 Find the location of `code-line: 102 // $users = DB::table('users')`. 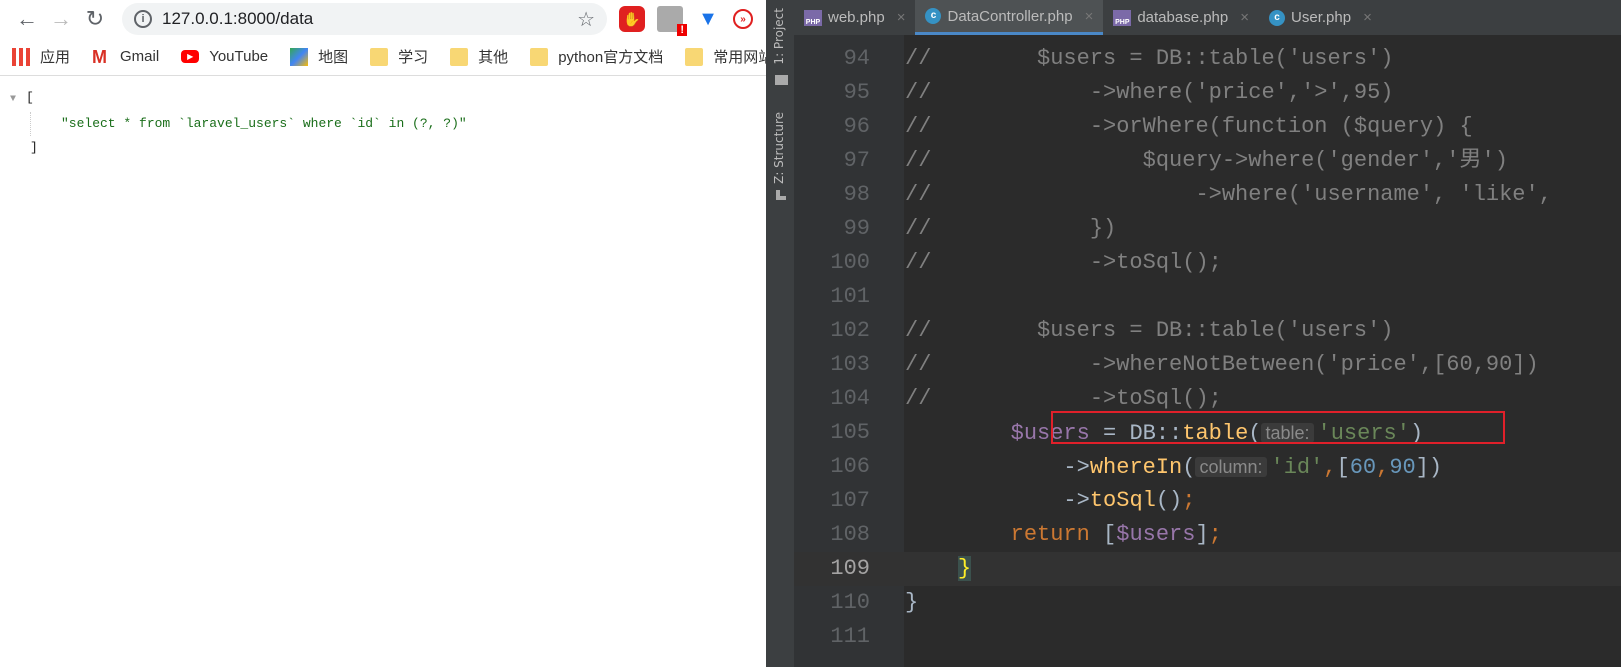

code-line: 102 // $users = DB::table('users') is located at coordinates (1207, 331).